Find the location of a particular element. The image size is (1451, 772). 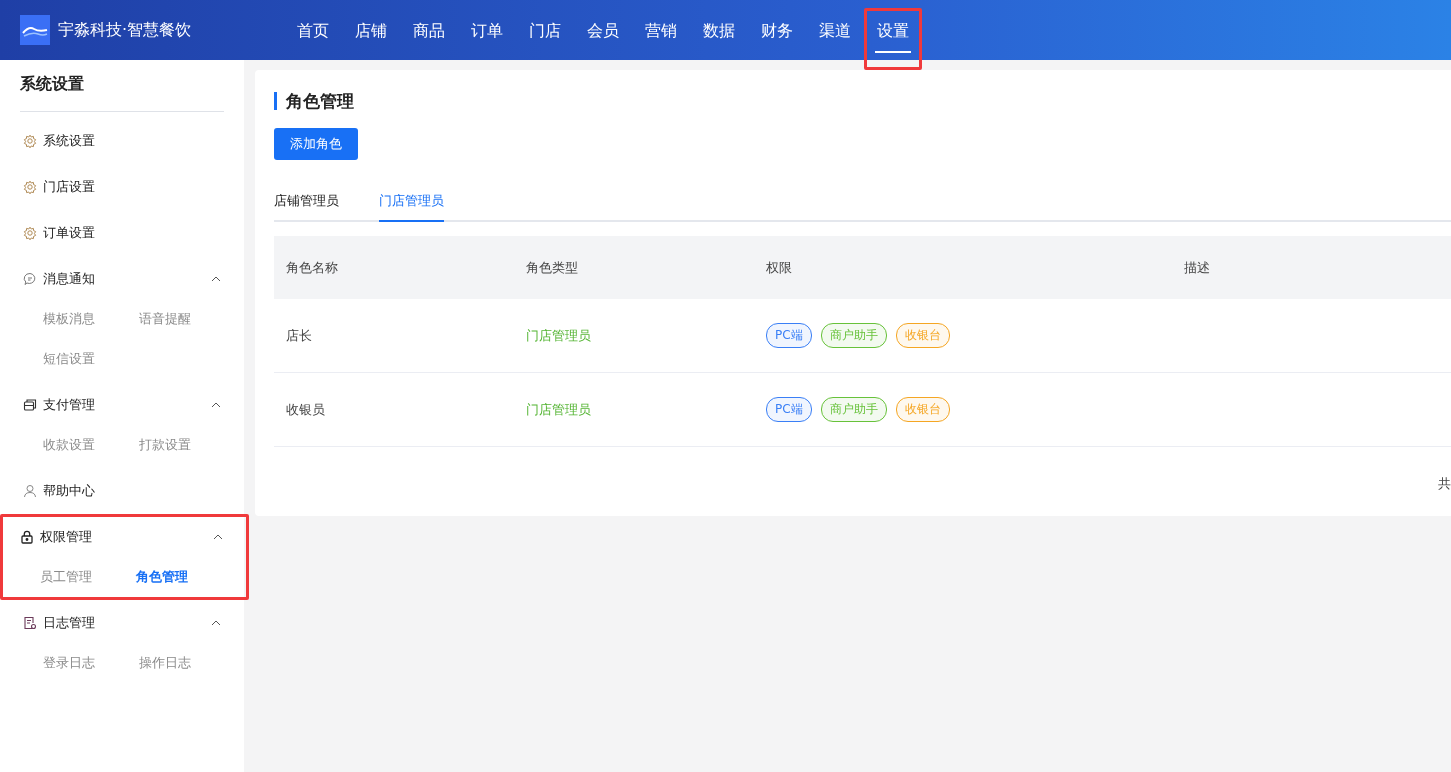

sidebar-item: 帮助中心 is located at coordinates (69, 491).